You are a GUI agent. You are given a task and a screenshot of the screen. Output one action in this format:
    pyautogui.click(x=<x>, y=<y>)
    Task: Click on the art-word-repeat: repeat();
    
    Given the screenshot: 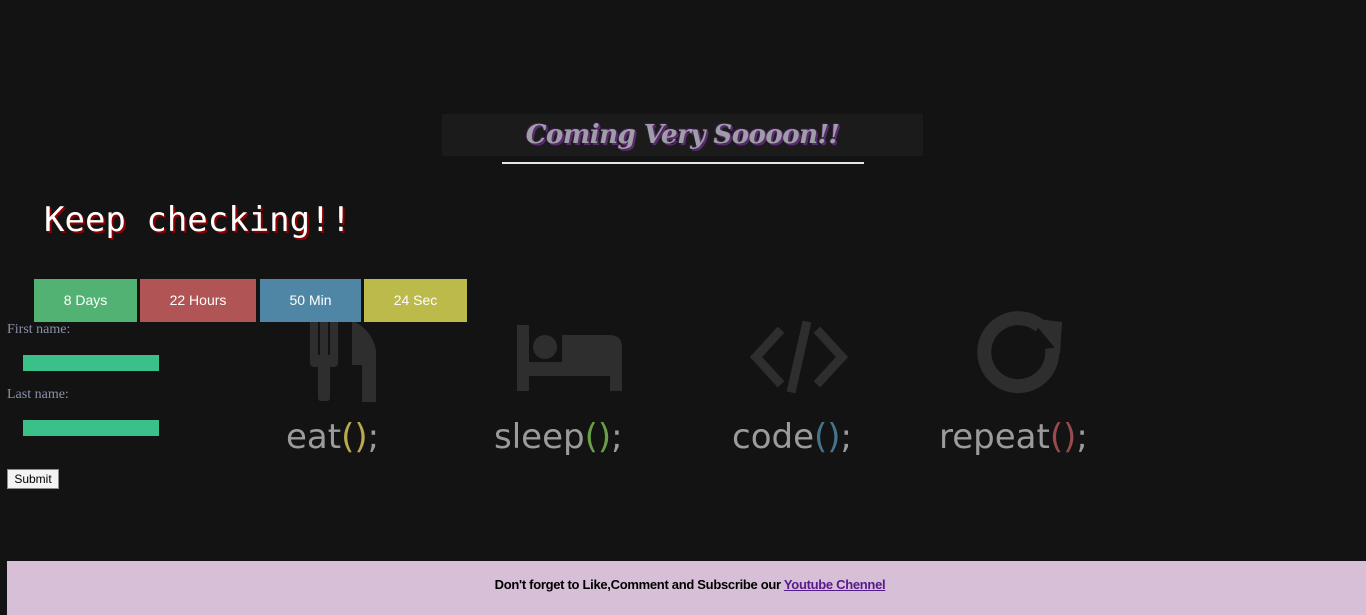 What is the action you would take?
    pyautogui.click(x=1013, y=437)
    